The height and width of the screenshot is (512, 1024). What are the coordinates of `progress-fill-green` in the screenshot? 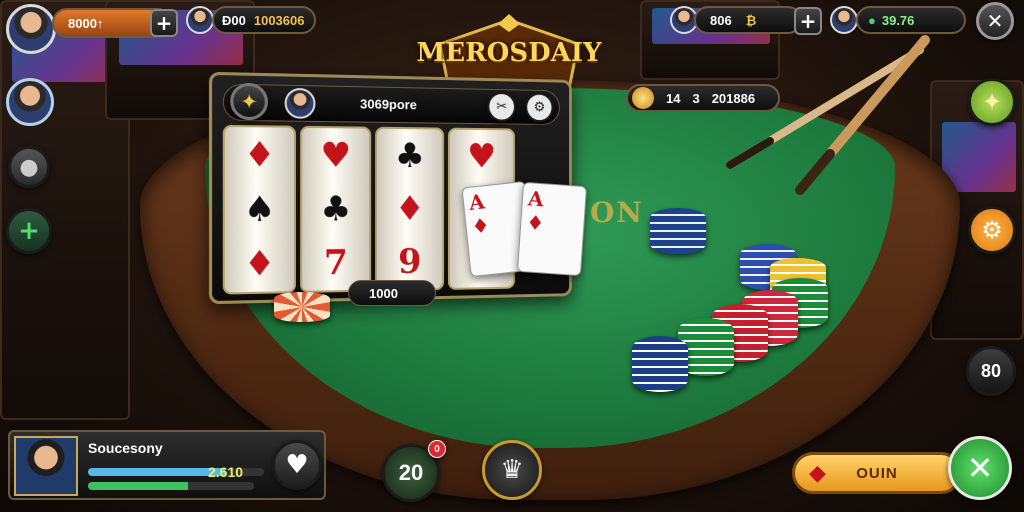 It's located at (138, 486).